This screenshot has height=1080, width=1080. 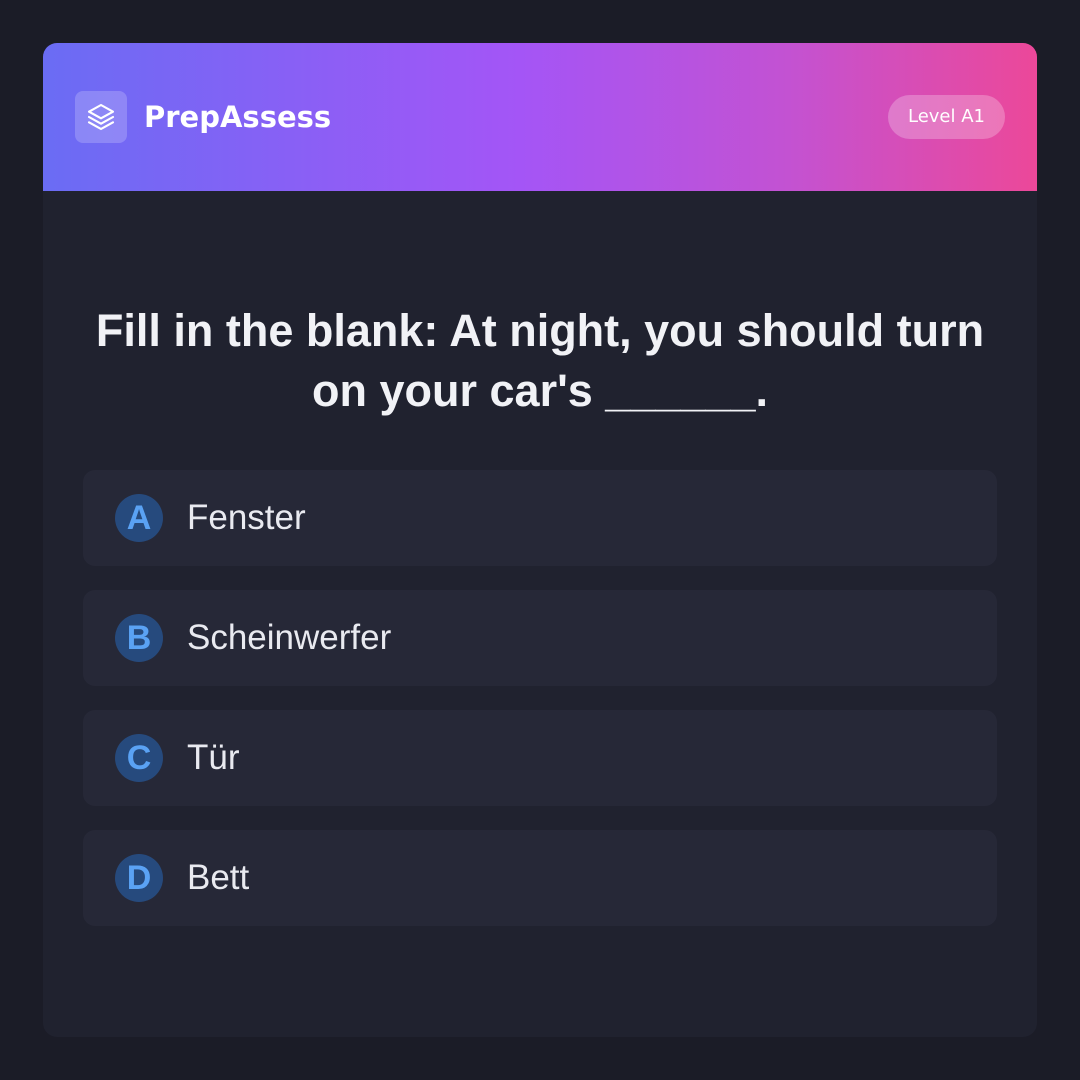 What do you see at coordinates (139, 878) in the screenshot?
I see `option-letter: D` at bounding box center [139, 878].